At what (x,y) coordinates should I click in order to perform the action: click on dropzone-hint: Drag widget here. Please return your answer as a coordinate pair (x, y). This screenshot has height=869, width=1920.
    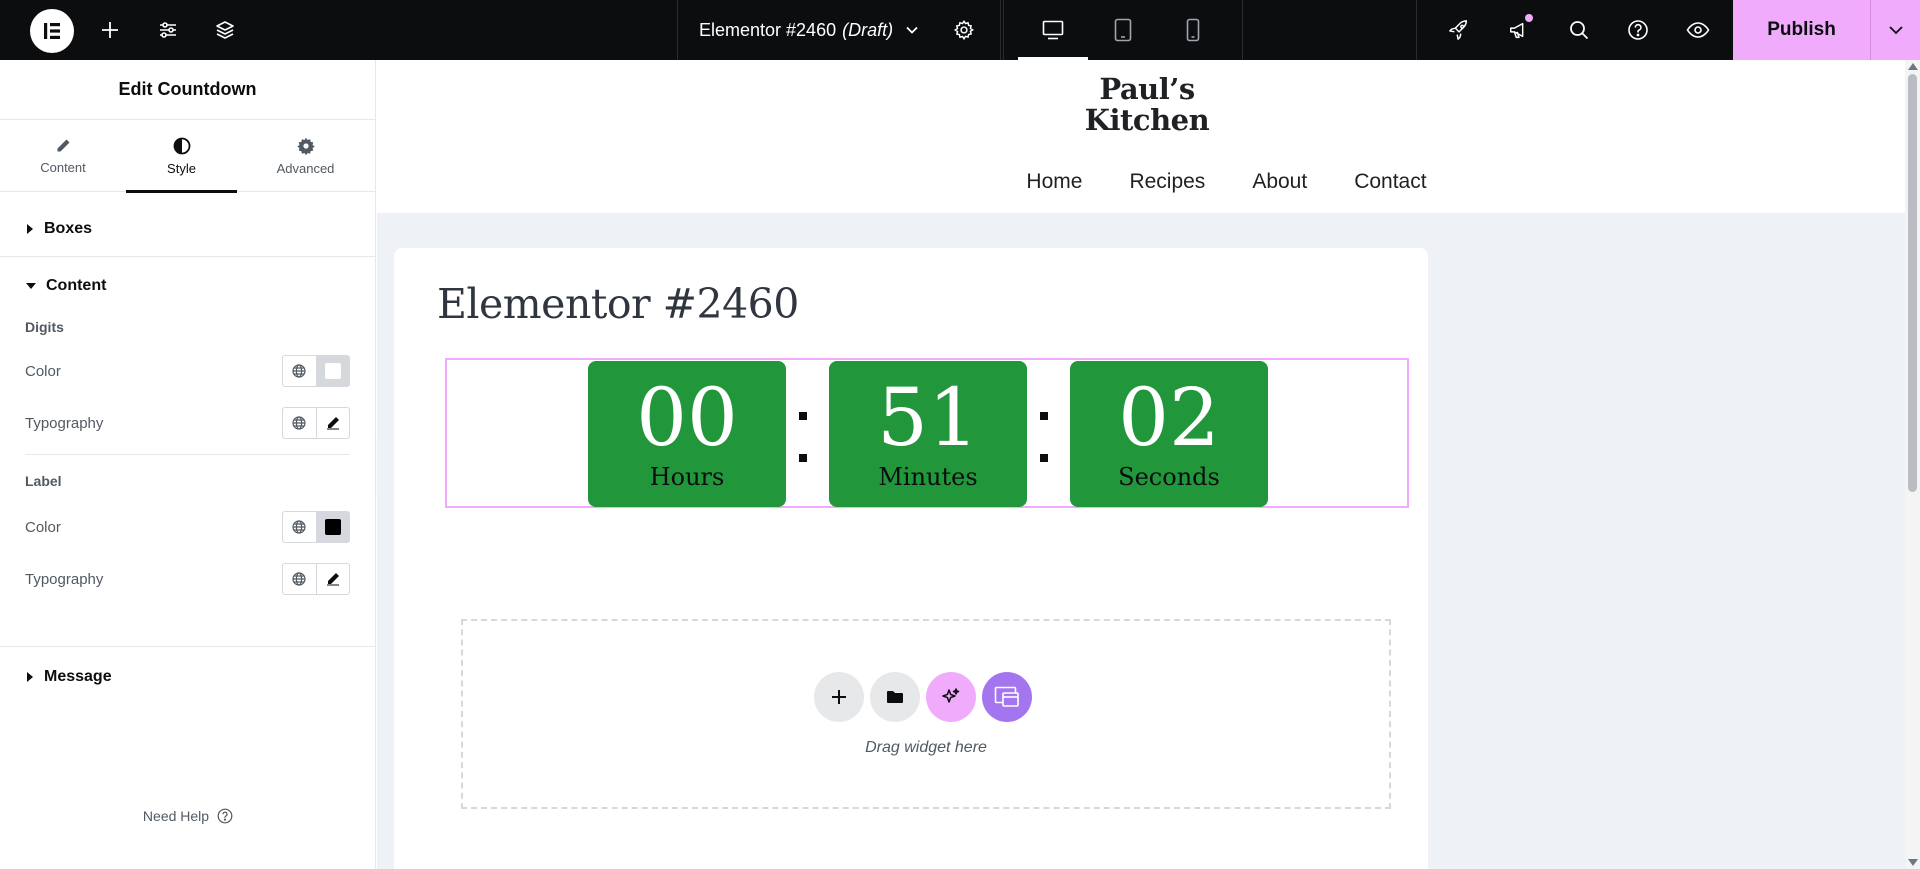
    Looking at the image, I should click on (926, 747).